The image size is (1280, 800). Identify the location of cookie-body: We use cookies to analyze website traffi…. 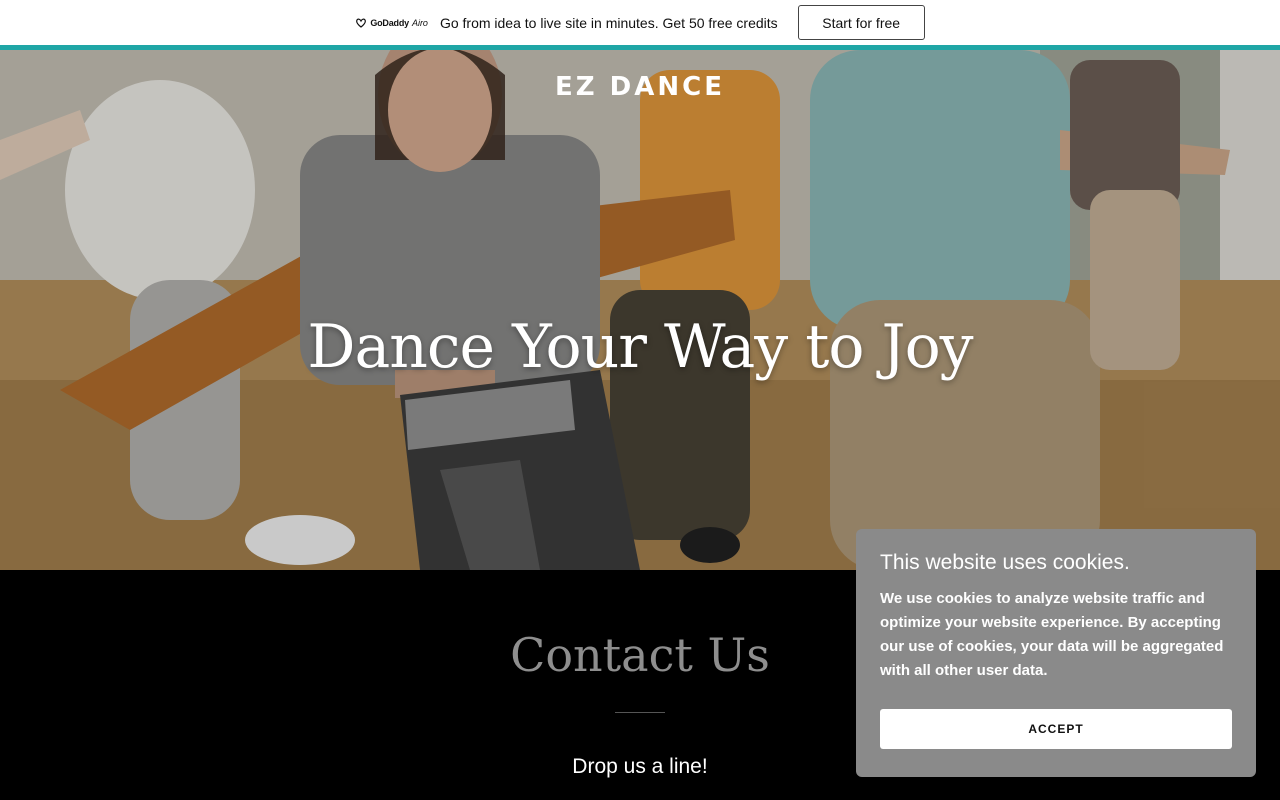
(1052, 634).